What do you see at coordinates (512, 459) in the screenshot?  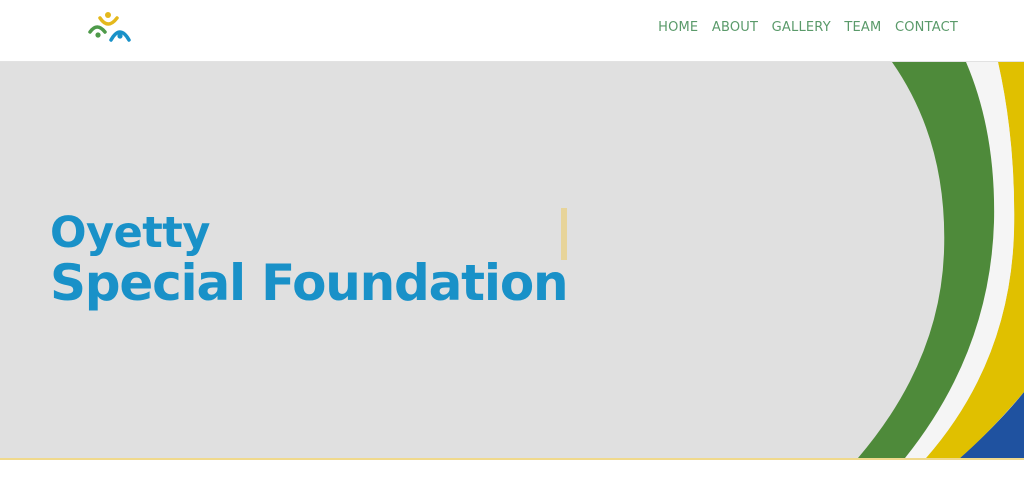 I see `hero-divider` at bounding box center [512, 459].